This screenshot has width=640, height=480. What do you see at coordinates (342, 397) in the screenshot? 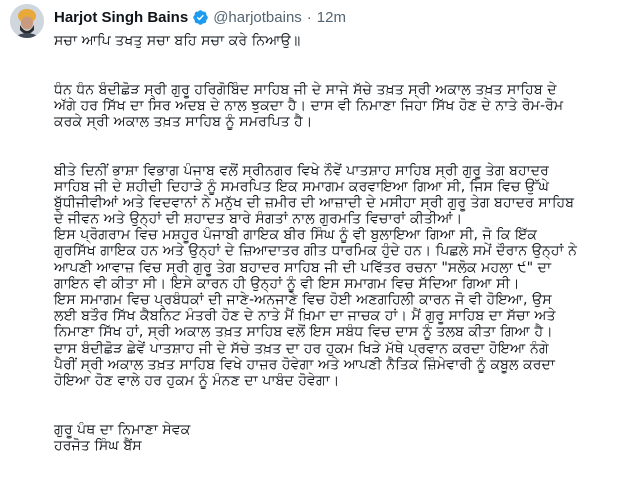
I see `tweet-line` at bounding box center [342, 397].